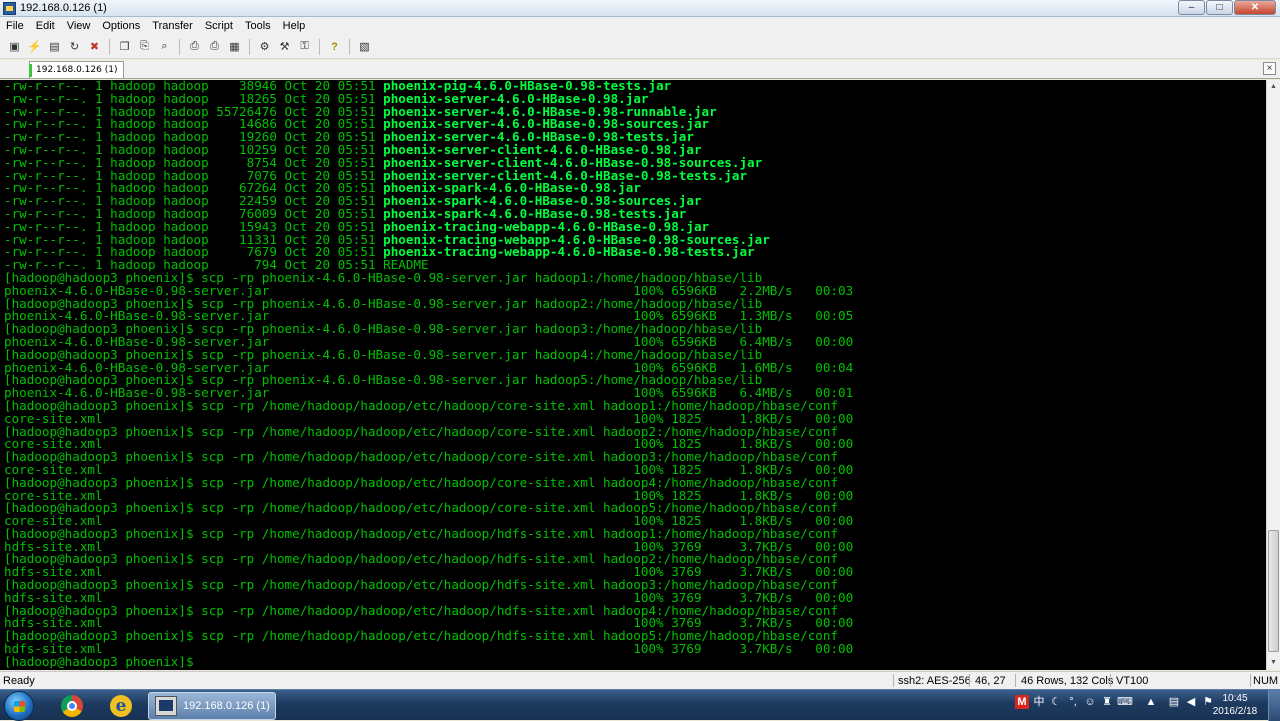 The image size is (1280, 721). What do you see at coordinates (258, 26) in the screenshot?
I see `menu-tools: Tools` at bounding box center [258, 26].